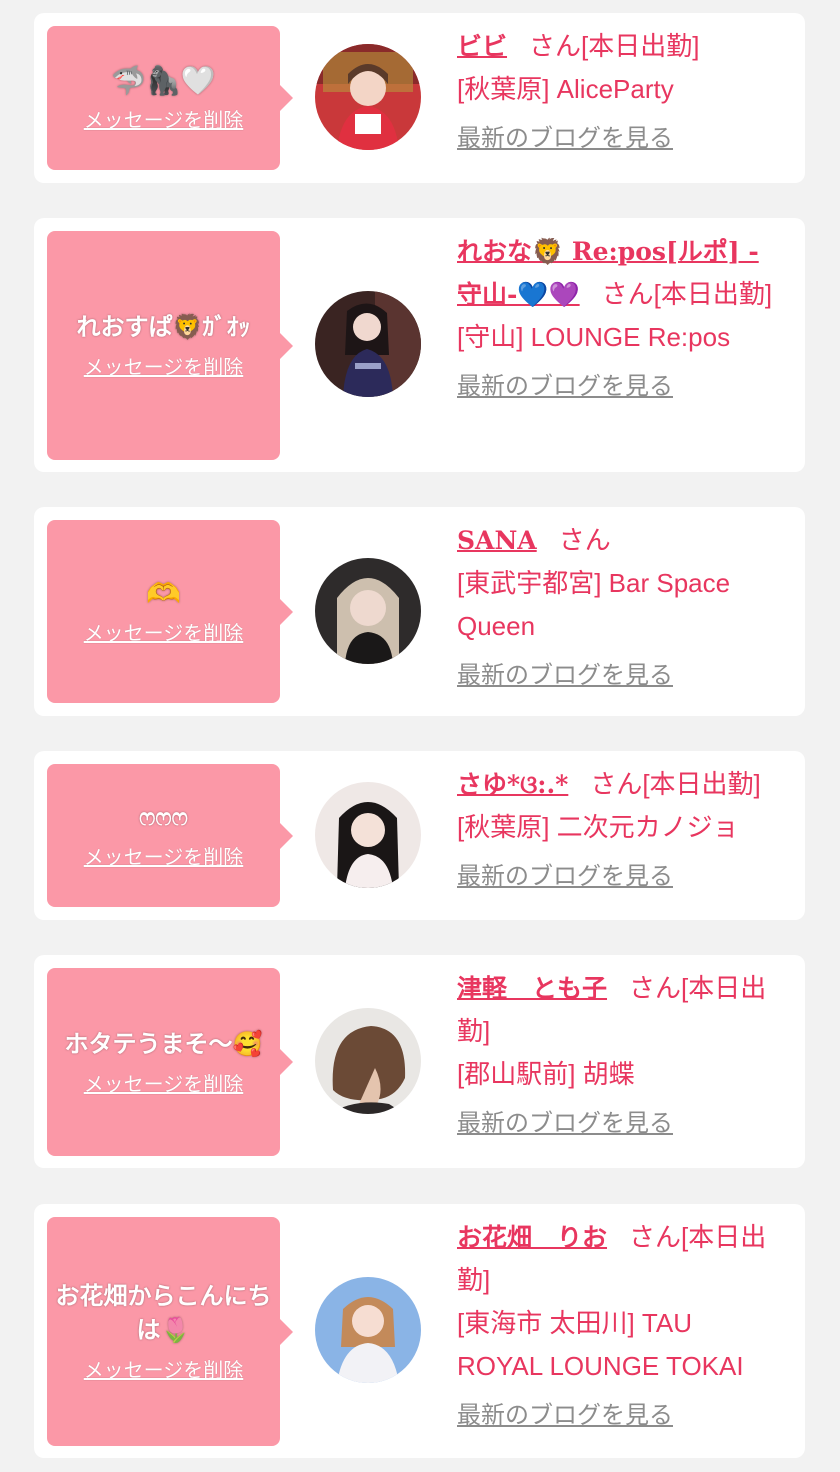  I want to click on avatar-photo-short-hair-icon, so click(368, 1061).